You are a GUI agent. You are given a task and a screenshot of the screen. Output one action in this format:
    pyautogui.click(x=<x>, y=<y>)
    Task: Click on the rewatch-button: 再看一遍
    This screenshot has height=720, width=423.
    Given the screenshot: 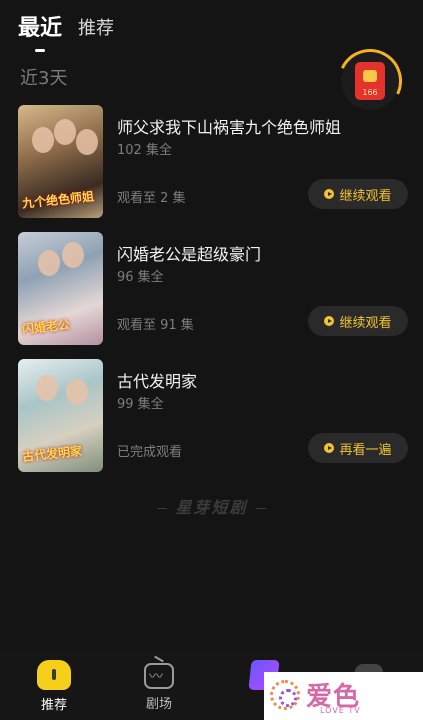 What is the action you would take?
    pyautogui.click(x=358, y=448)
    